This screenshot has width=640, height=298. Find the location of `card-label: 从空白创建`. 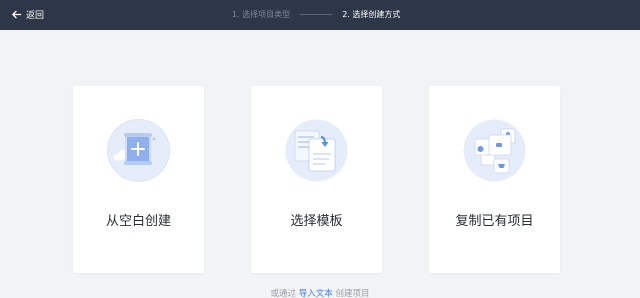

card-label: 从空白创建 is located at coordinates (138, 221).